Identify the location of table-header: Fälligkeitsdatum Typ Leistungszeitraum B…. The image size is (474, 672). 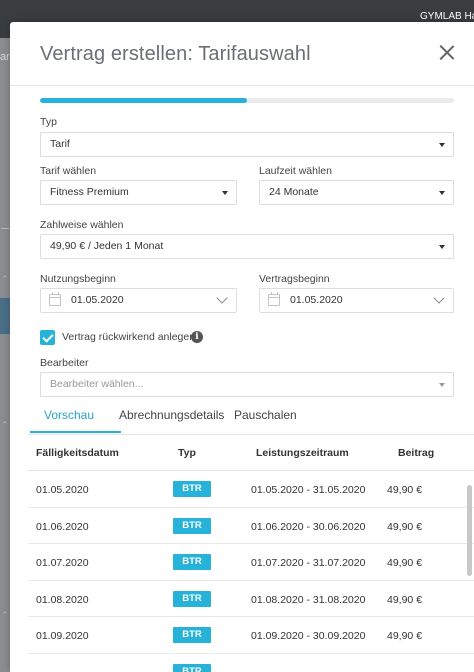
(251, 453).